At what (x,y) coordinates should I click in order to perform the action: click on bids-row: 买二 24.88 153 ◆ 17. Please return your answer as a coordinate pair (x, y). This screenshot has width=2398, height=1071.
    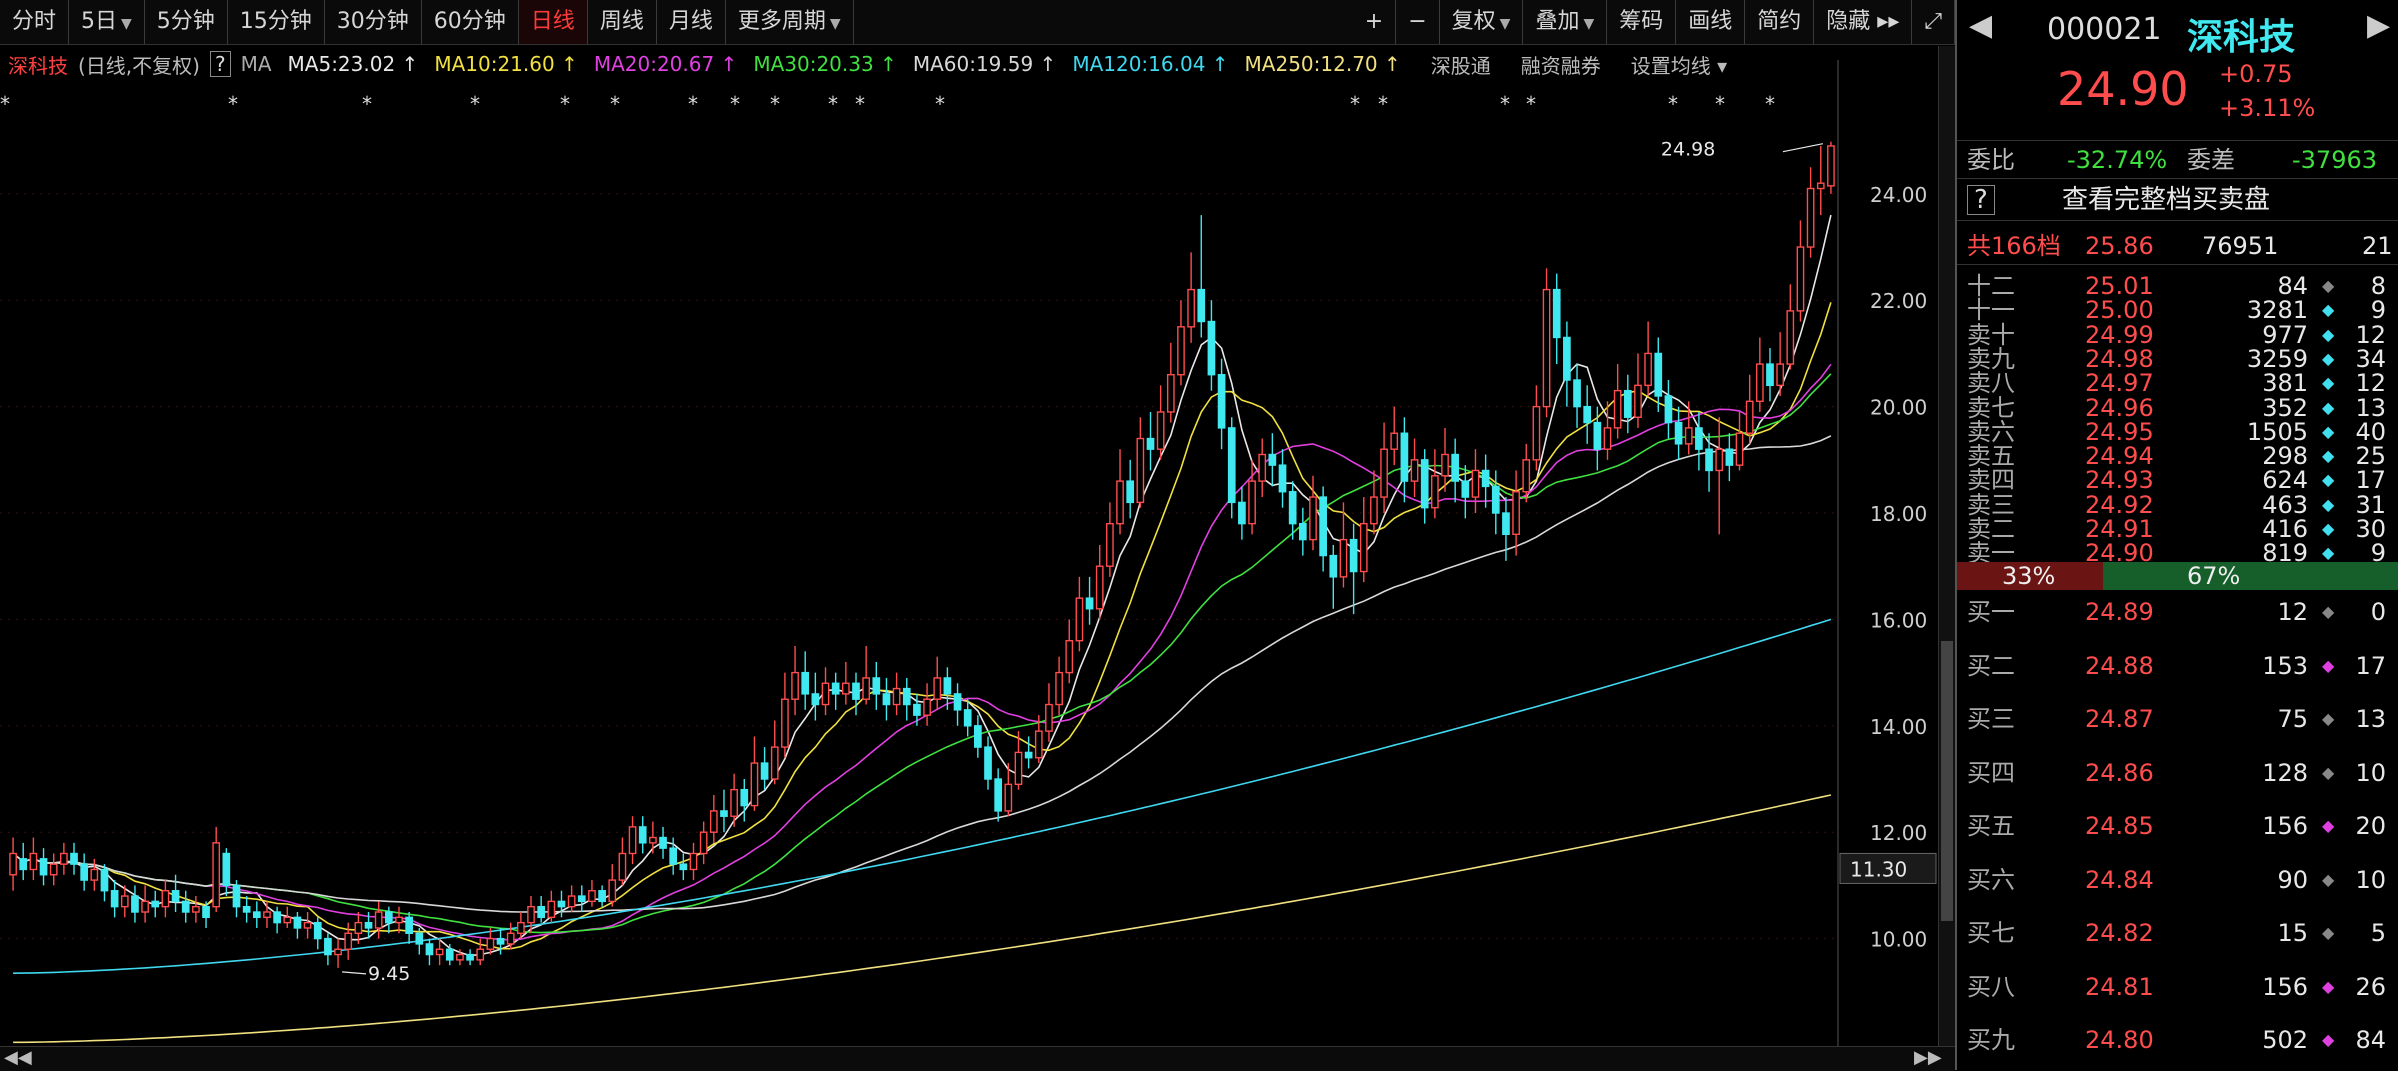
    Looking at the image, I should click on (2177, 666).